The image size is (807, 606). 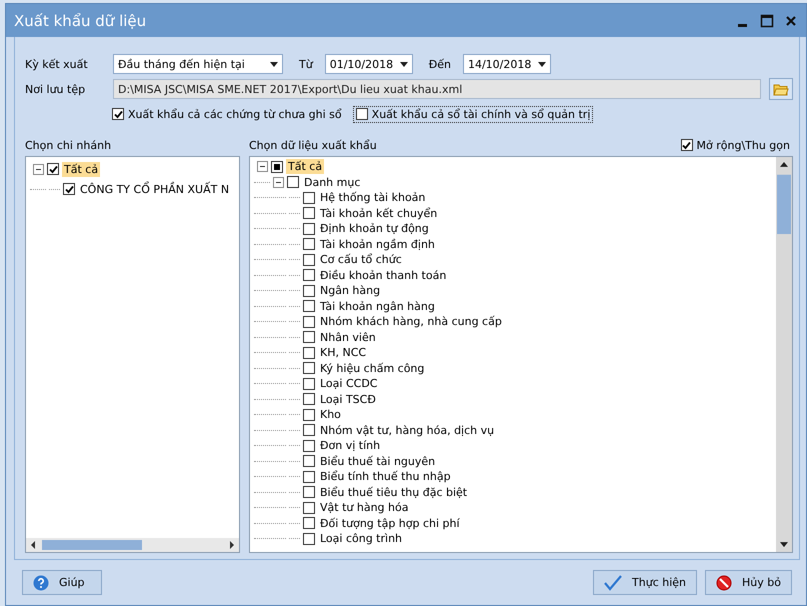 I want to click on tree-item: KH, NCC, so click(x=343, y=352).